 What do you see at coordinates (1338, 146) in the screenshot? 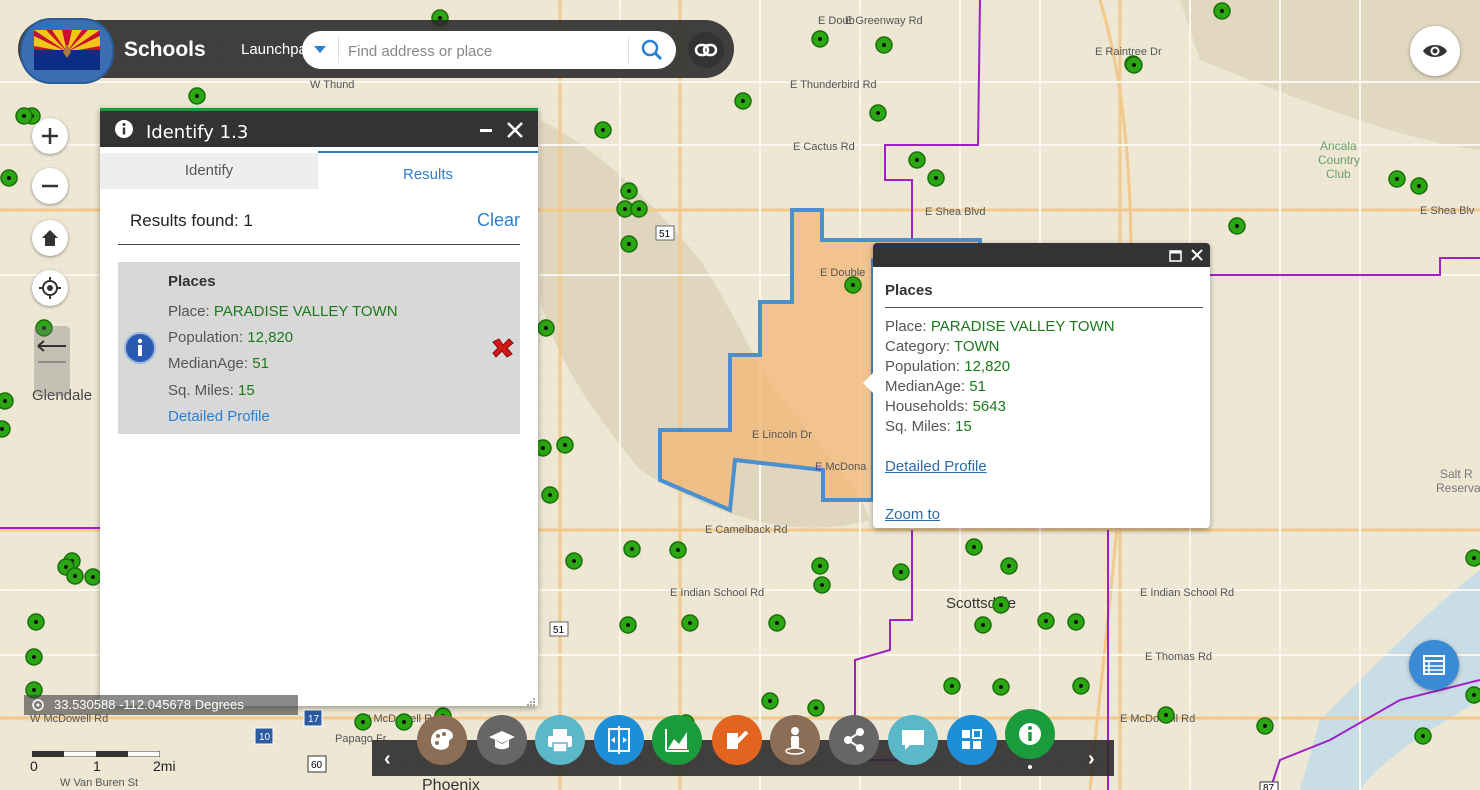
I see `svg-text: Ancala` at bounding box center [1338, 146].